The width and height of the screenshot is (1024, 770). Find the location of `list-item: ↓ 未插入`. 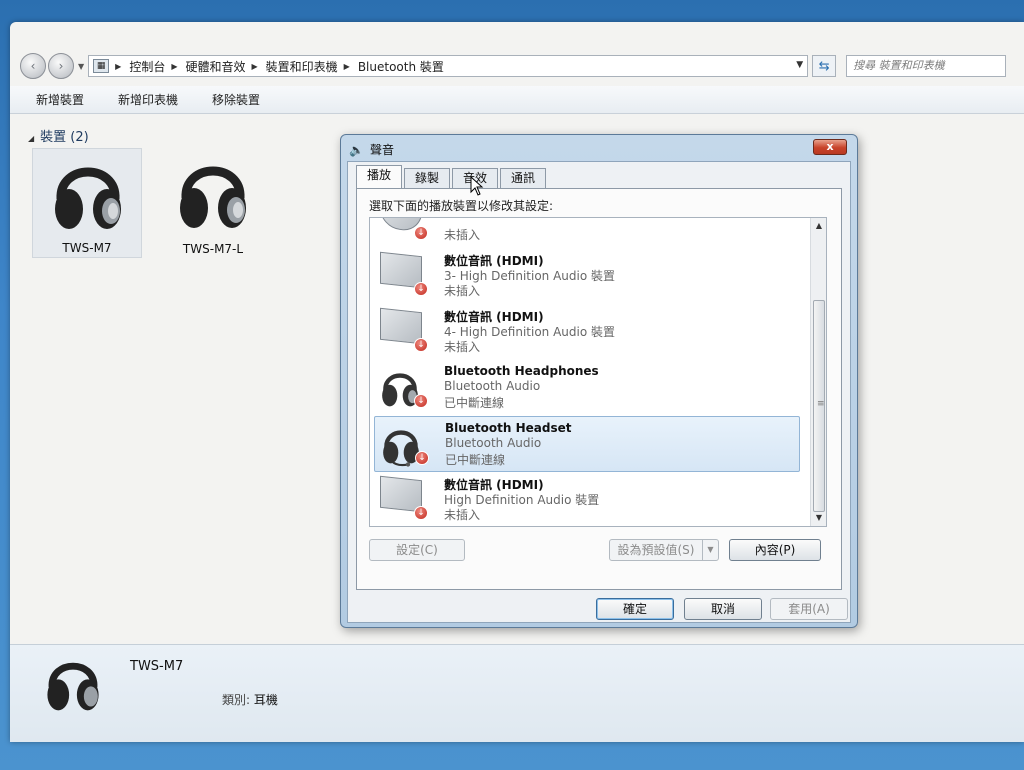

list-item: ↓ 未插入 is located at coordinates (587, 233).